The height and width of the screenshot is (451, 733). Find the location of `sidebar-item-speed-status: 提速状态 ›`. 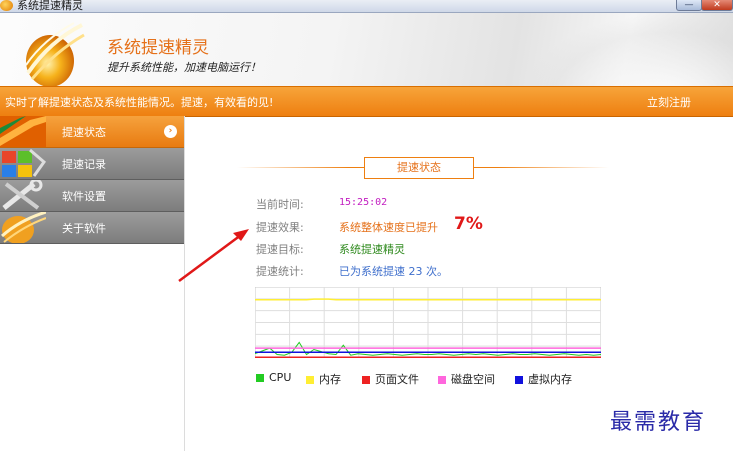

sidebar-item-speed-status: 提速状态 › is located at coordinates (92, 132).